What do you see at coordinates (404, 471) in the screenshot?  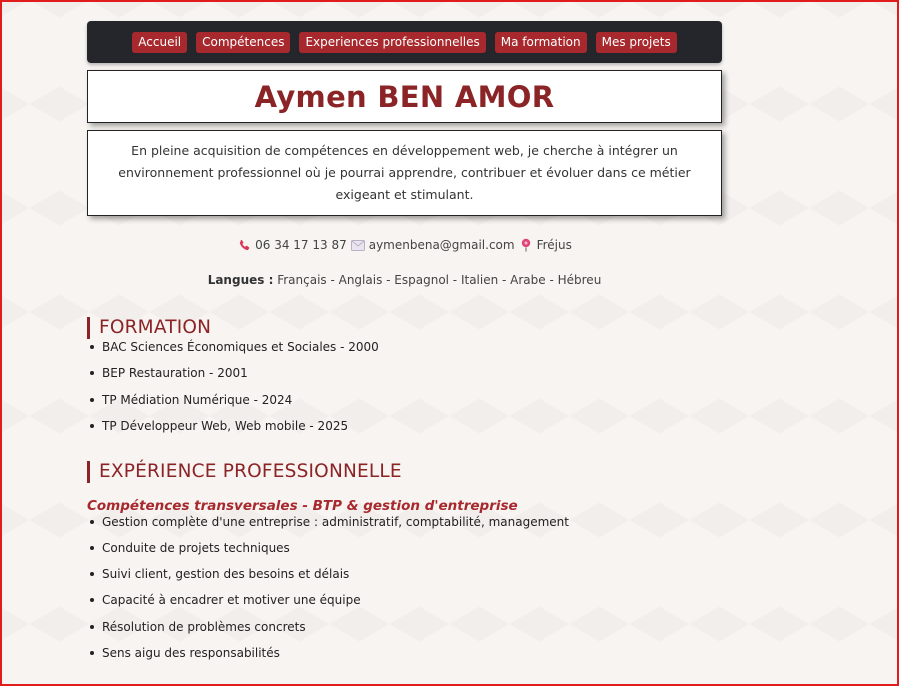 I see `experience-title: EXPÉRIENCE PROFESSIONNELLE` at bounding box center [404, 471].